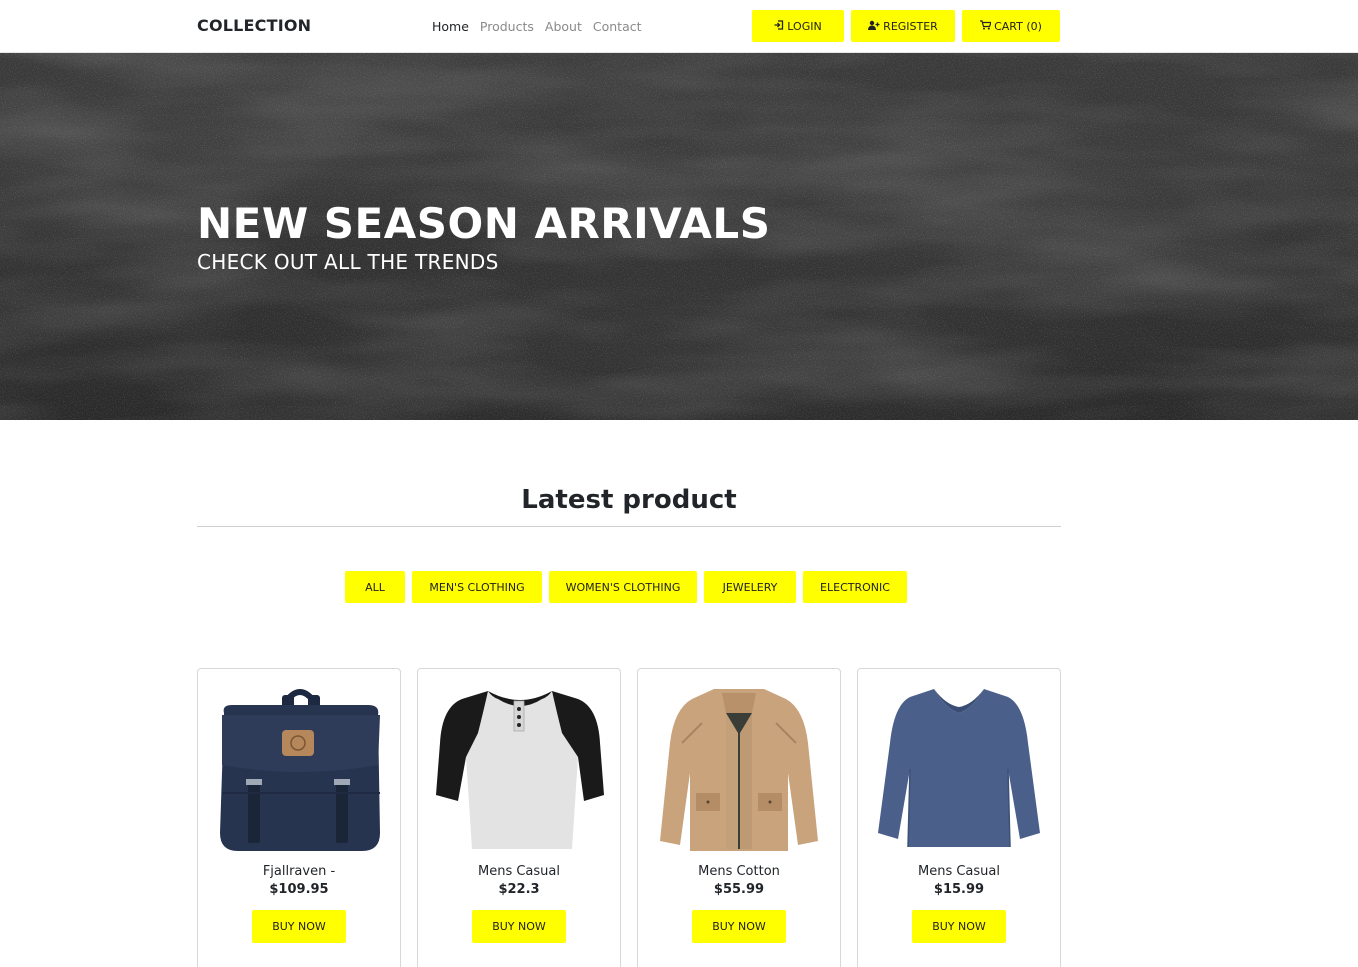  What do you see at coordinates (910, 26) in the screenshot?
I see `register-label: REGISTER` at bounding box center [910, 26].